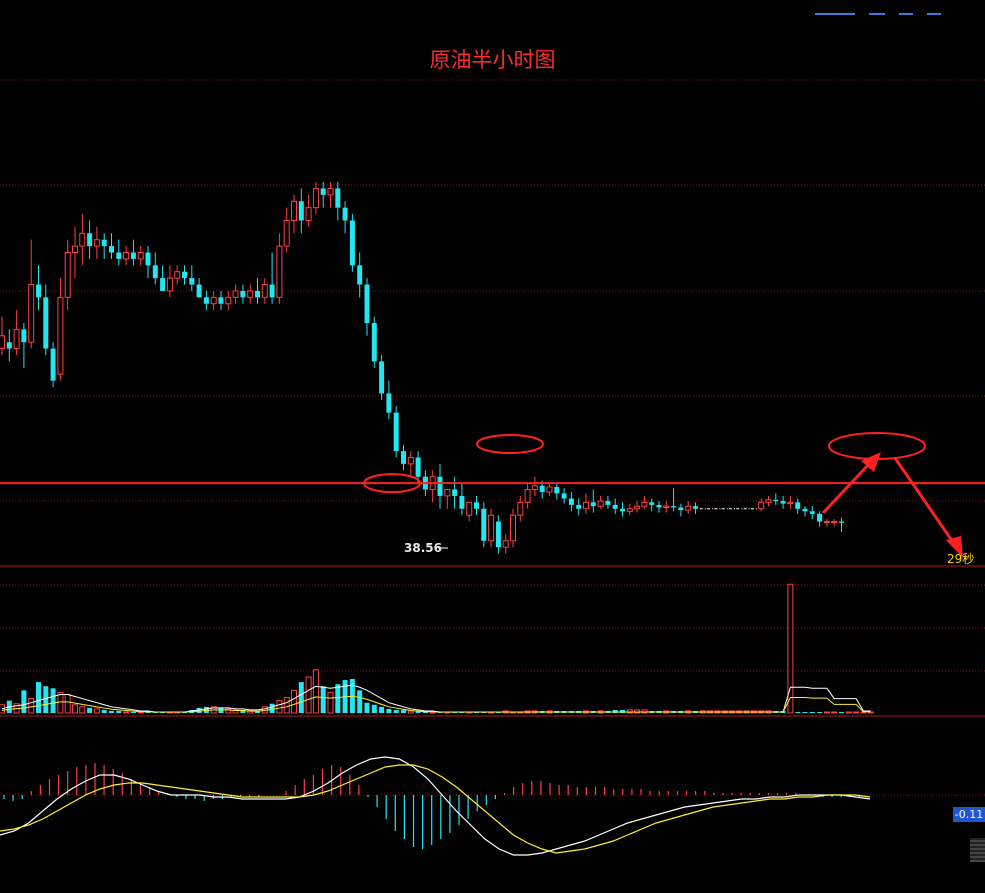  Describe the element at coordinates (435, 809) in the screenshot. I see `macd-dea-line` at that location.